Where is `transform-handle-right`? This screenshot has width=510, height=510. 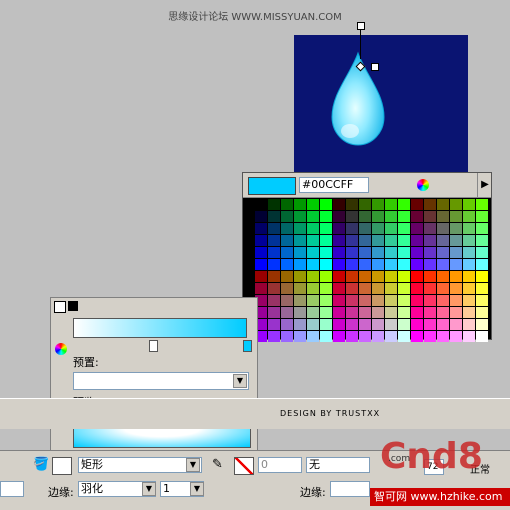 transform-handle-right is located at coordinates (375, 67).